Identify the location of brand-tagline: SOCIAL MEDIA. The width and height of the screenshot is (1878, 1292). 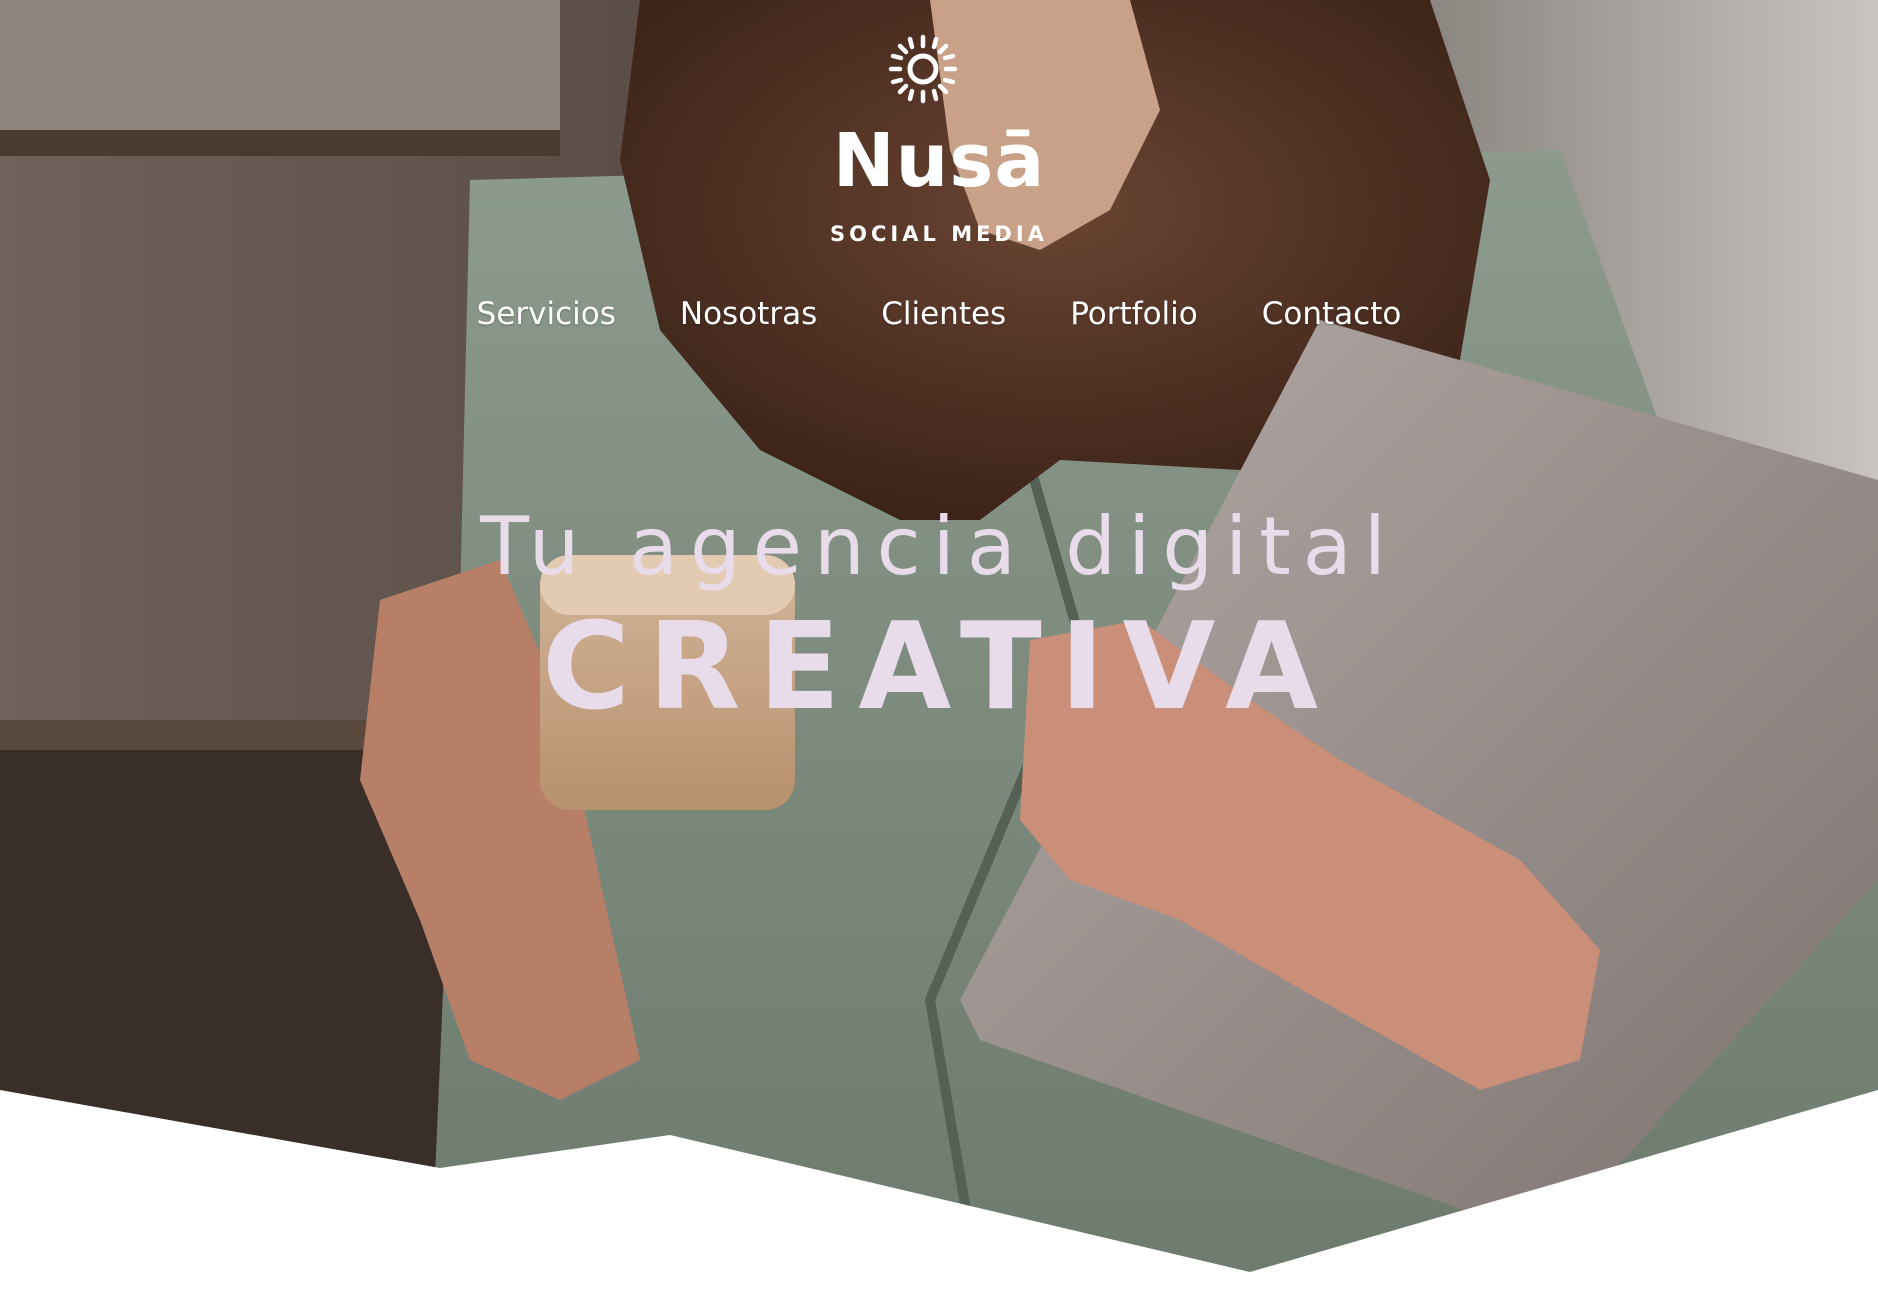
(939, 234).